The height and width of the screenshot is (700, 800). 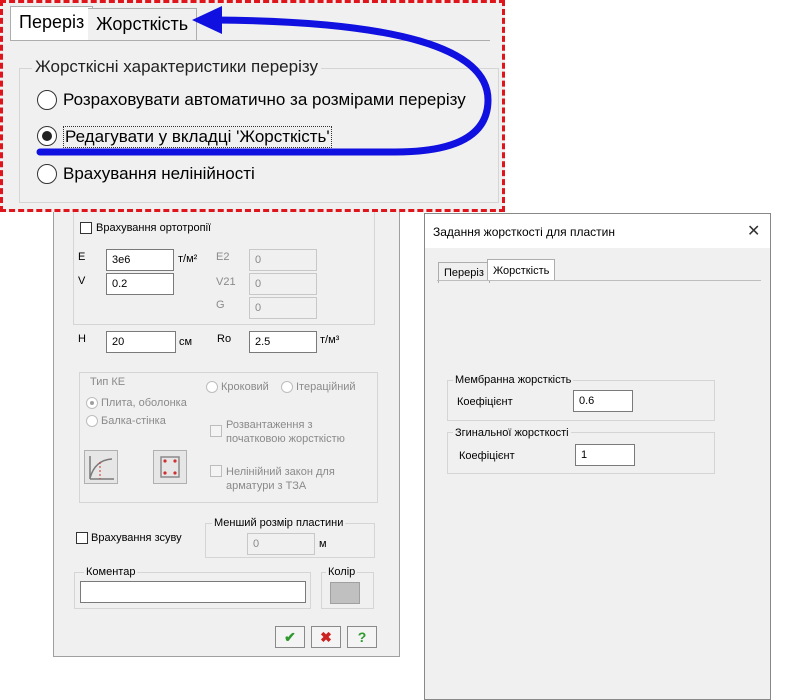 I want to click on E-unit: т/м², so click(x=188, y=259).